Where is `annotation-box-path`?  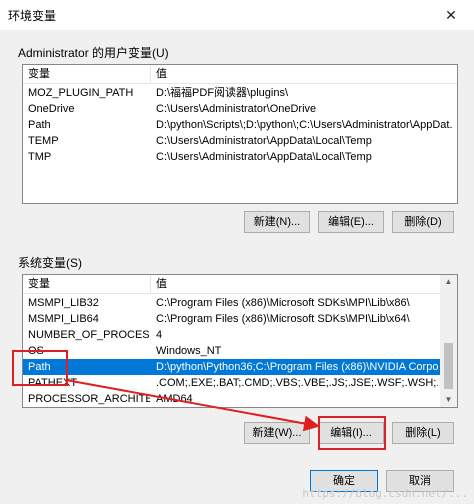
annotation-box-path is located at coordinates (40, 368).